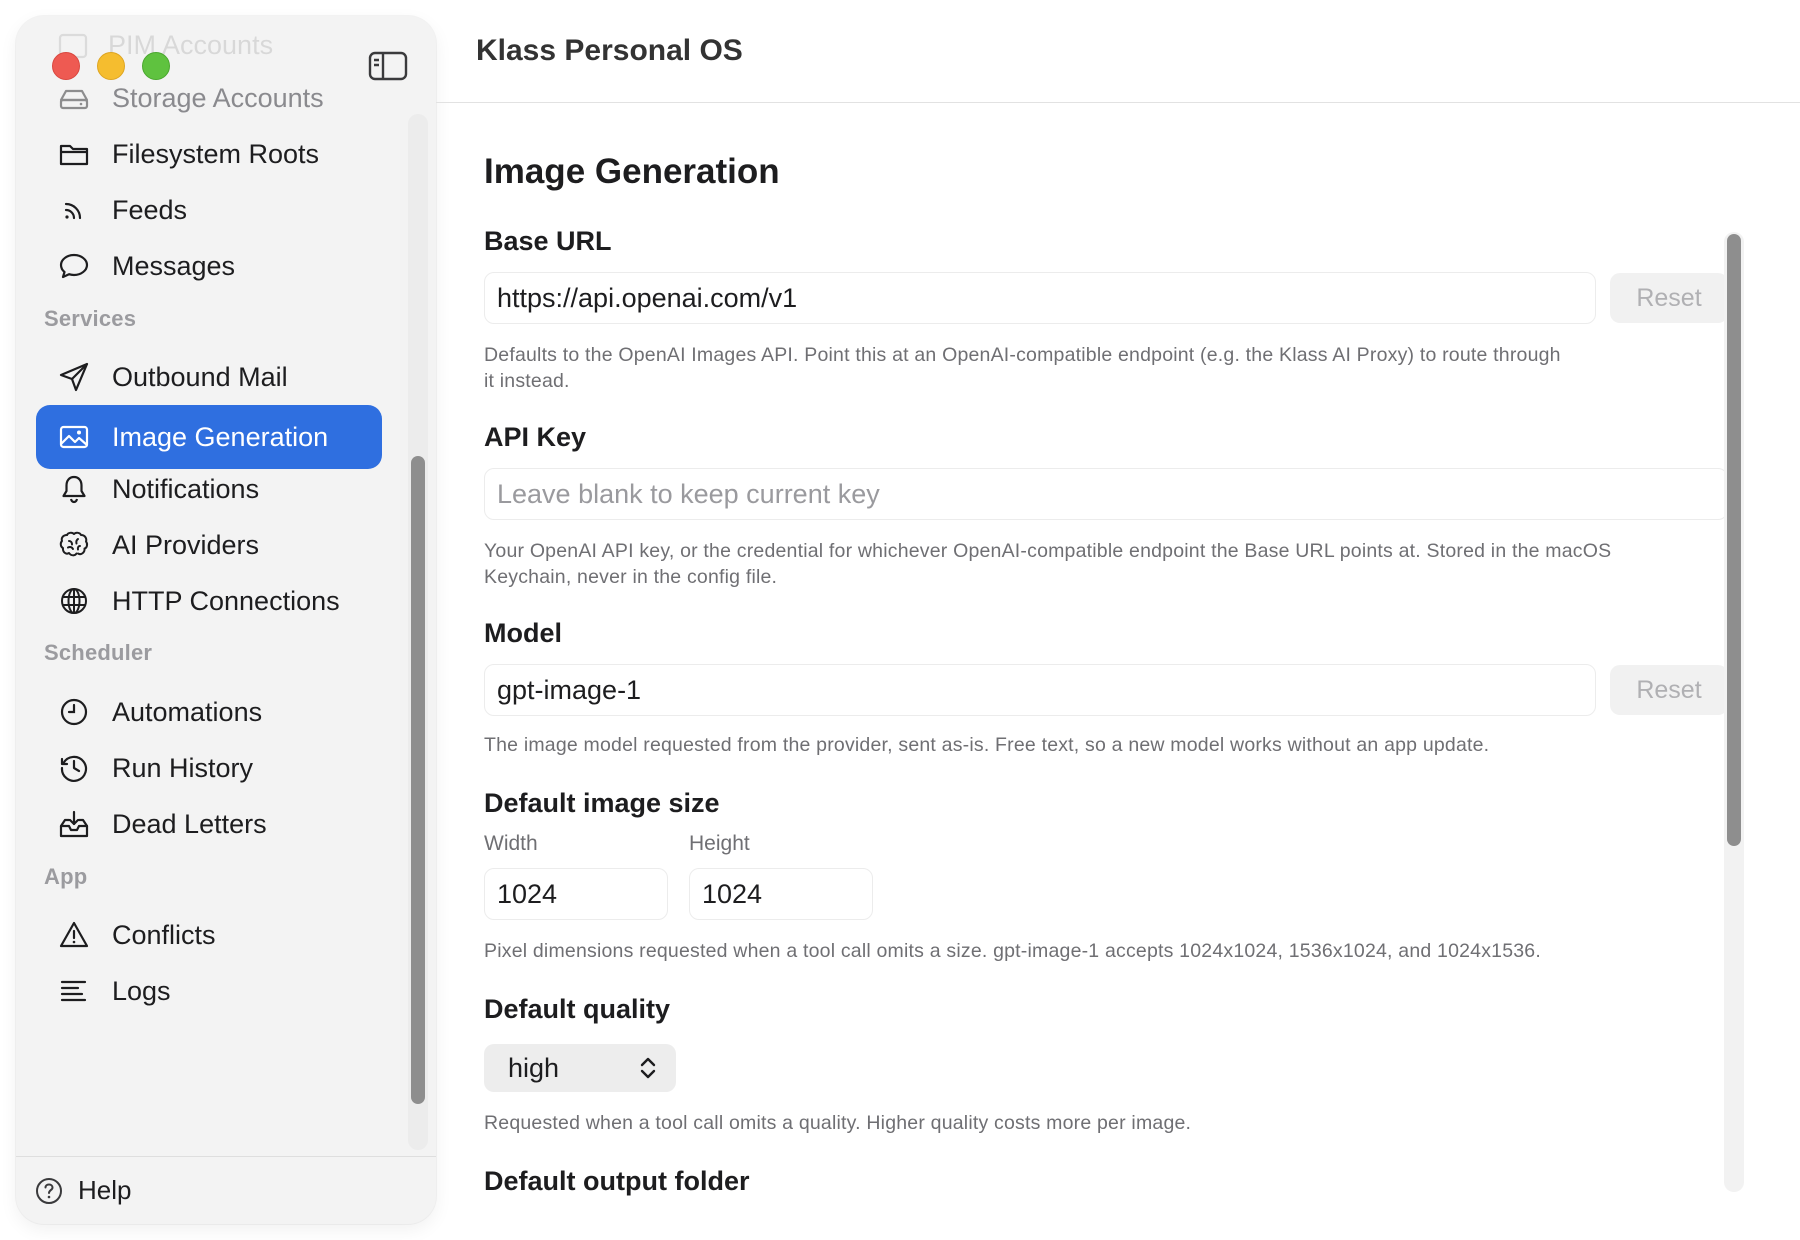 This screenshot has width=1800, height=1240. What do you see at coordinates (617, 1181) in the screenshot?
I see `output-folder-label: Default output folder` at bounding box center [617, 1181].